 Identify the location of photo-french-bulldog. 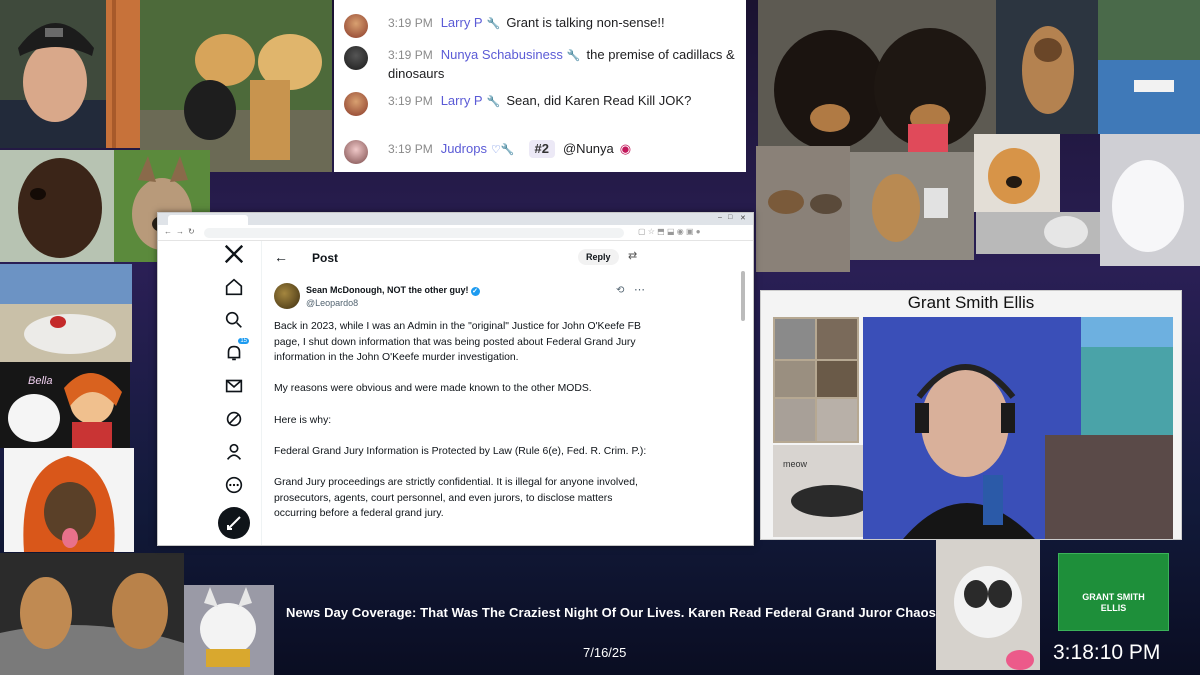
(229, 630).